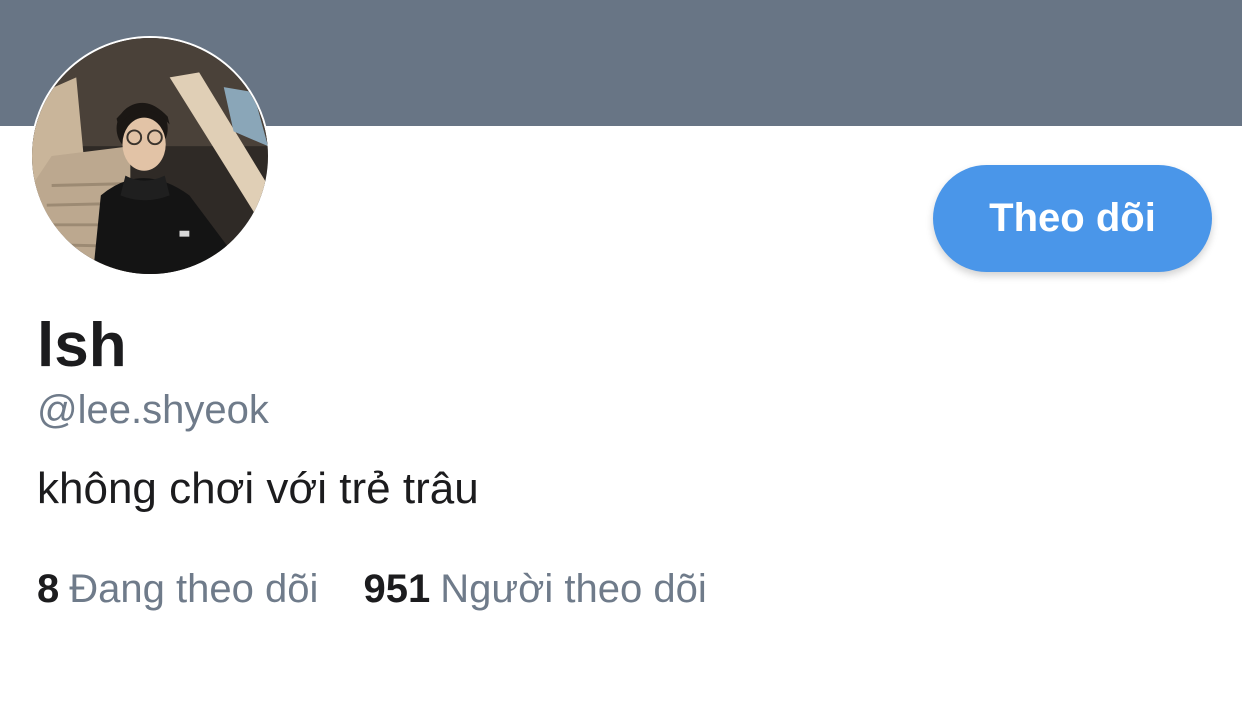 The height and width of the screenshot is (703, 1242). What do you see at coordinates (48, 589) in the screenshot?
I see `following-count: 8` at bounding box center [48, 589].